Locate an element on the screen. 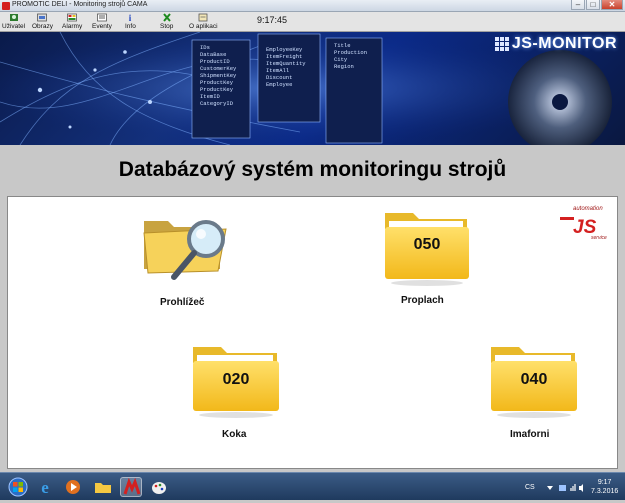 Image resolution: width=625 pixels, height=503 pixels. tray-clock: 9:17 7.3.2016 is located at coordinates (604, 487).